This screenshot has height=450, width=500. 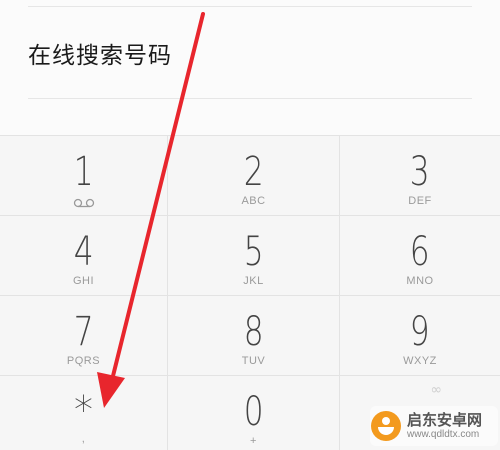 I want to click on key-7: 7 PQRS, so click(x=84, y=335).